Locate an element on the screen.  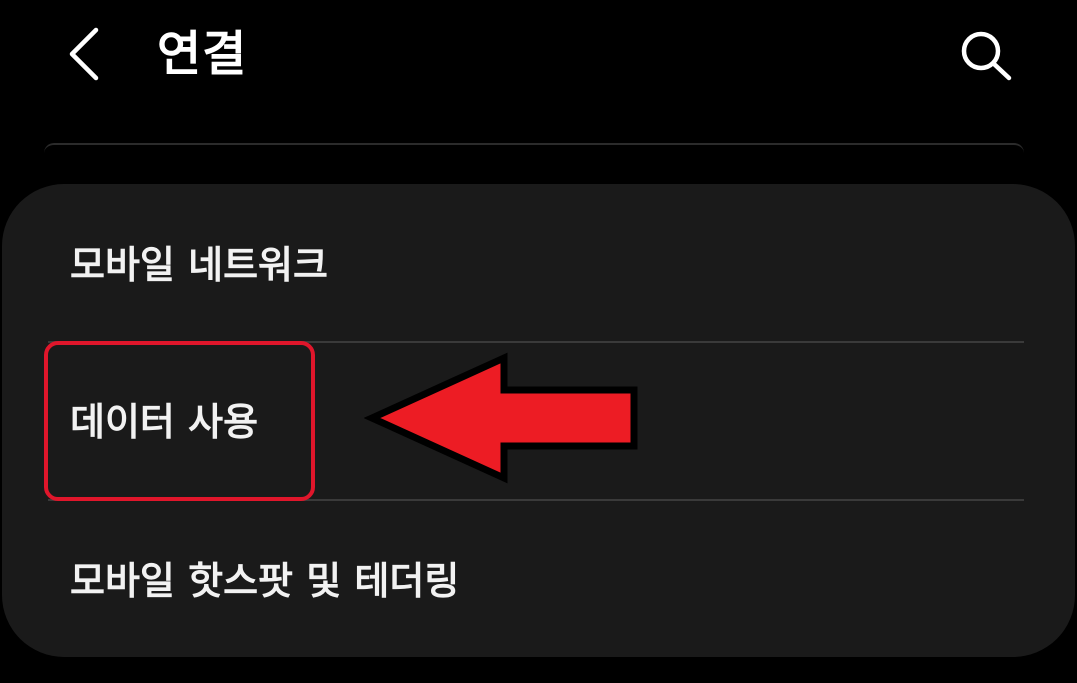
menu-item-label: 모바일 핫스팟 및 테더링 is located at coordinates (265, 581).